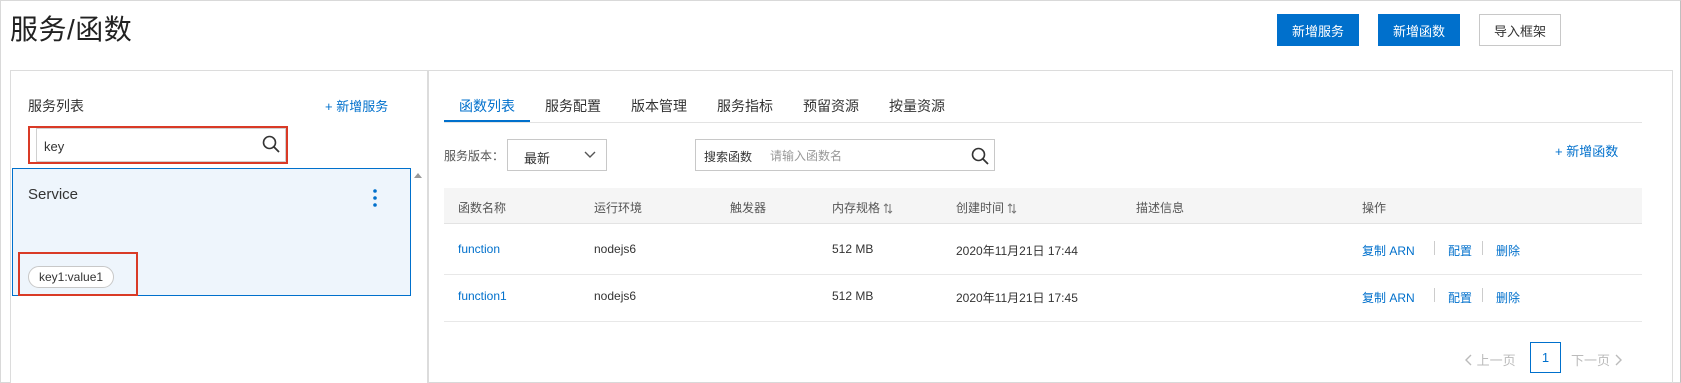 The height and width of the screenshot is (383, 1681). What do you see at coordinates (53, 194) in the screenshot?
I see `service-name: Service` at bounding box center [53, 194].